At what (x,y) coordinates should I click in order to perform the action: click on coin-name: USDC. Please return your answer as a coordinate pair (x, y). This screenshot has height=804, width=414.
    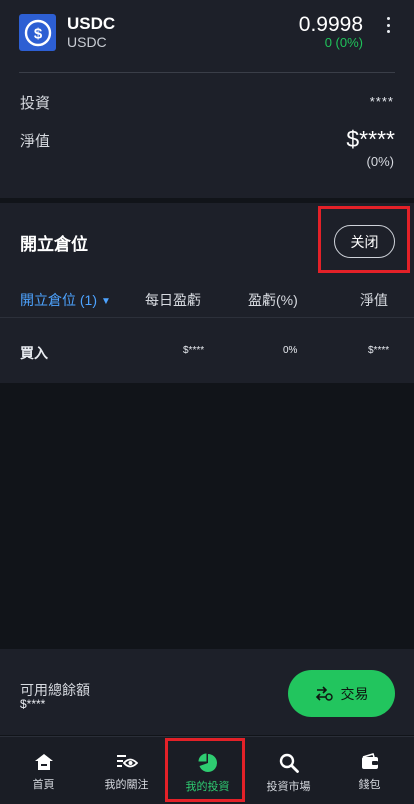
    Looking at the image, I should click on (91, 23).